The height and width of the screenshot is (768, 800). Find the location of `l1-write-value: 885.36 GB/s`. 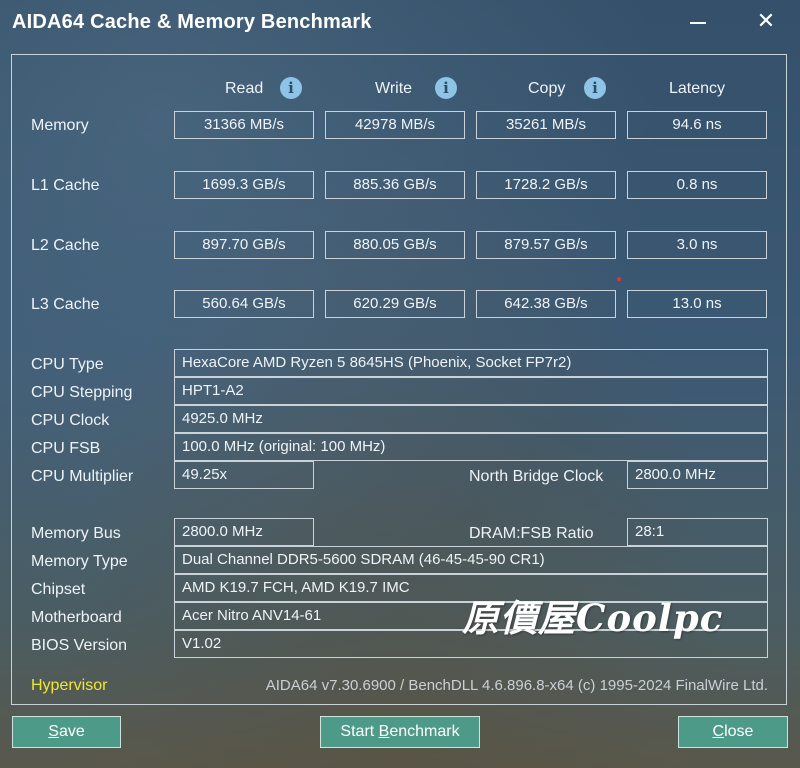

l1-write-value: 885.36 GB/s is located at coordinates (395, 185).